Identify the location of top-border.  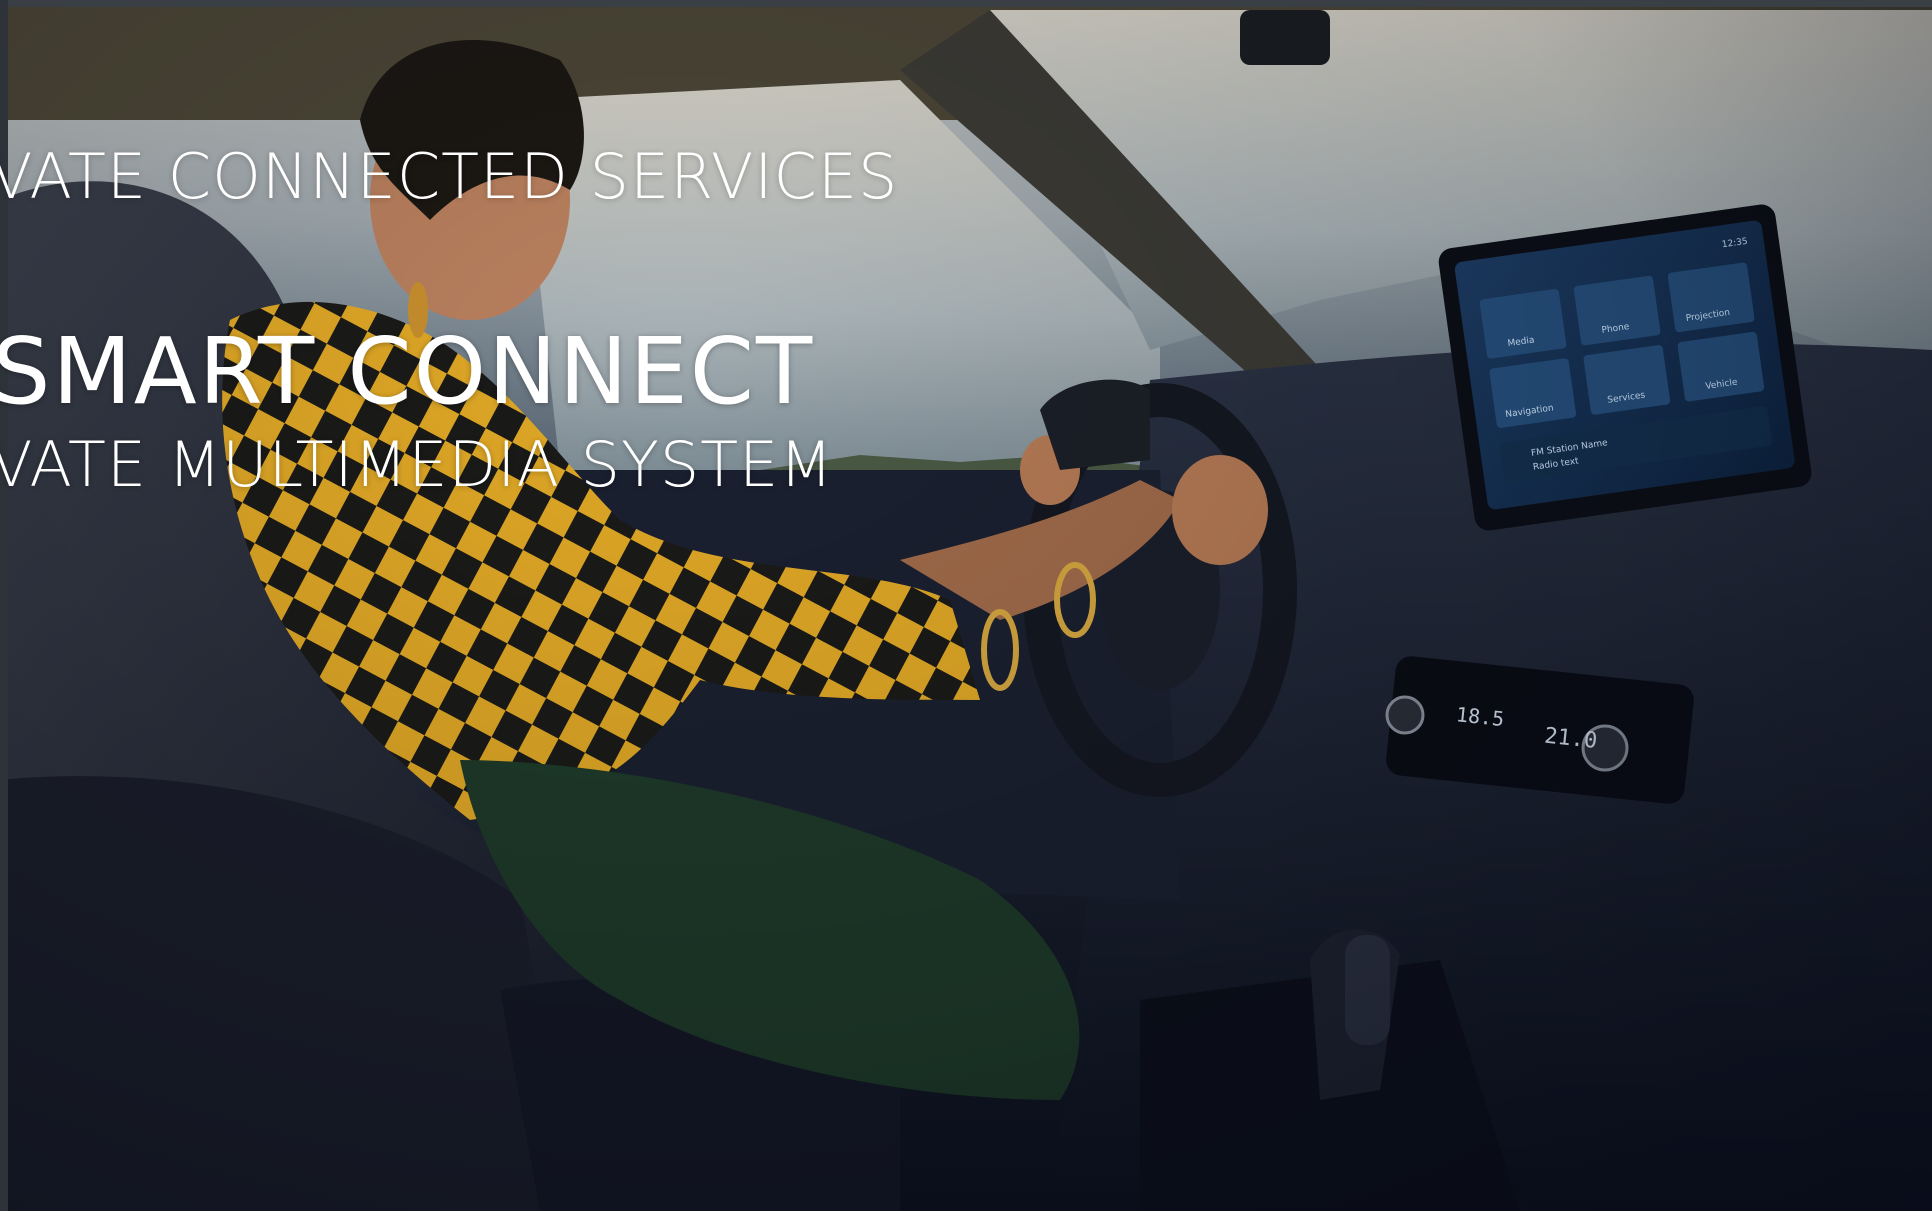
(966, 3).